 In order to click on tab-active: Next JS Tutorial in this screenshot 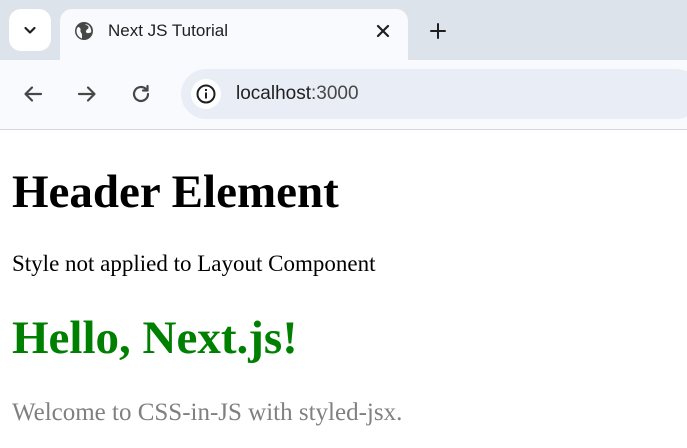, I will do `click(234, 34)`.